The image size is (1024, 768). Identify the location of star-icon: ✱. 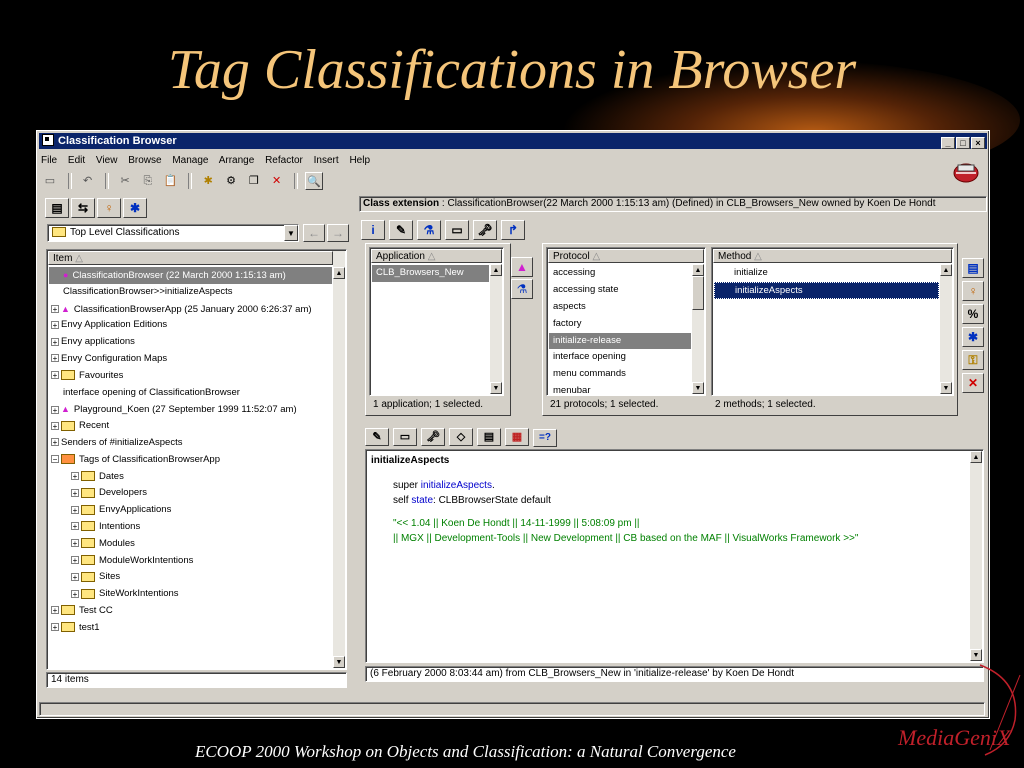
(973, 337).